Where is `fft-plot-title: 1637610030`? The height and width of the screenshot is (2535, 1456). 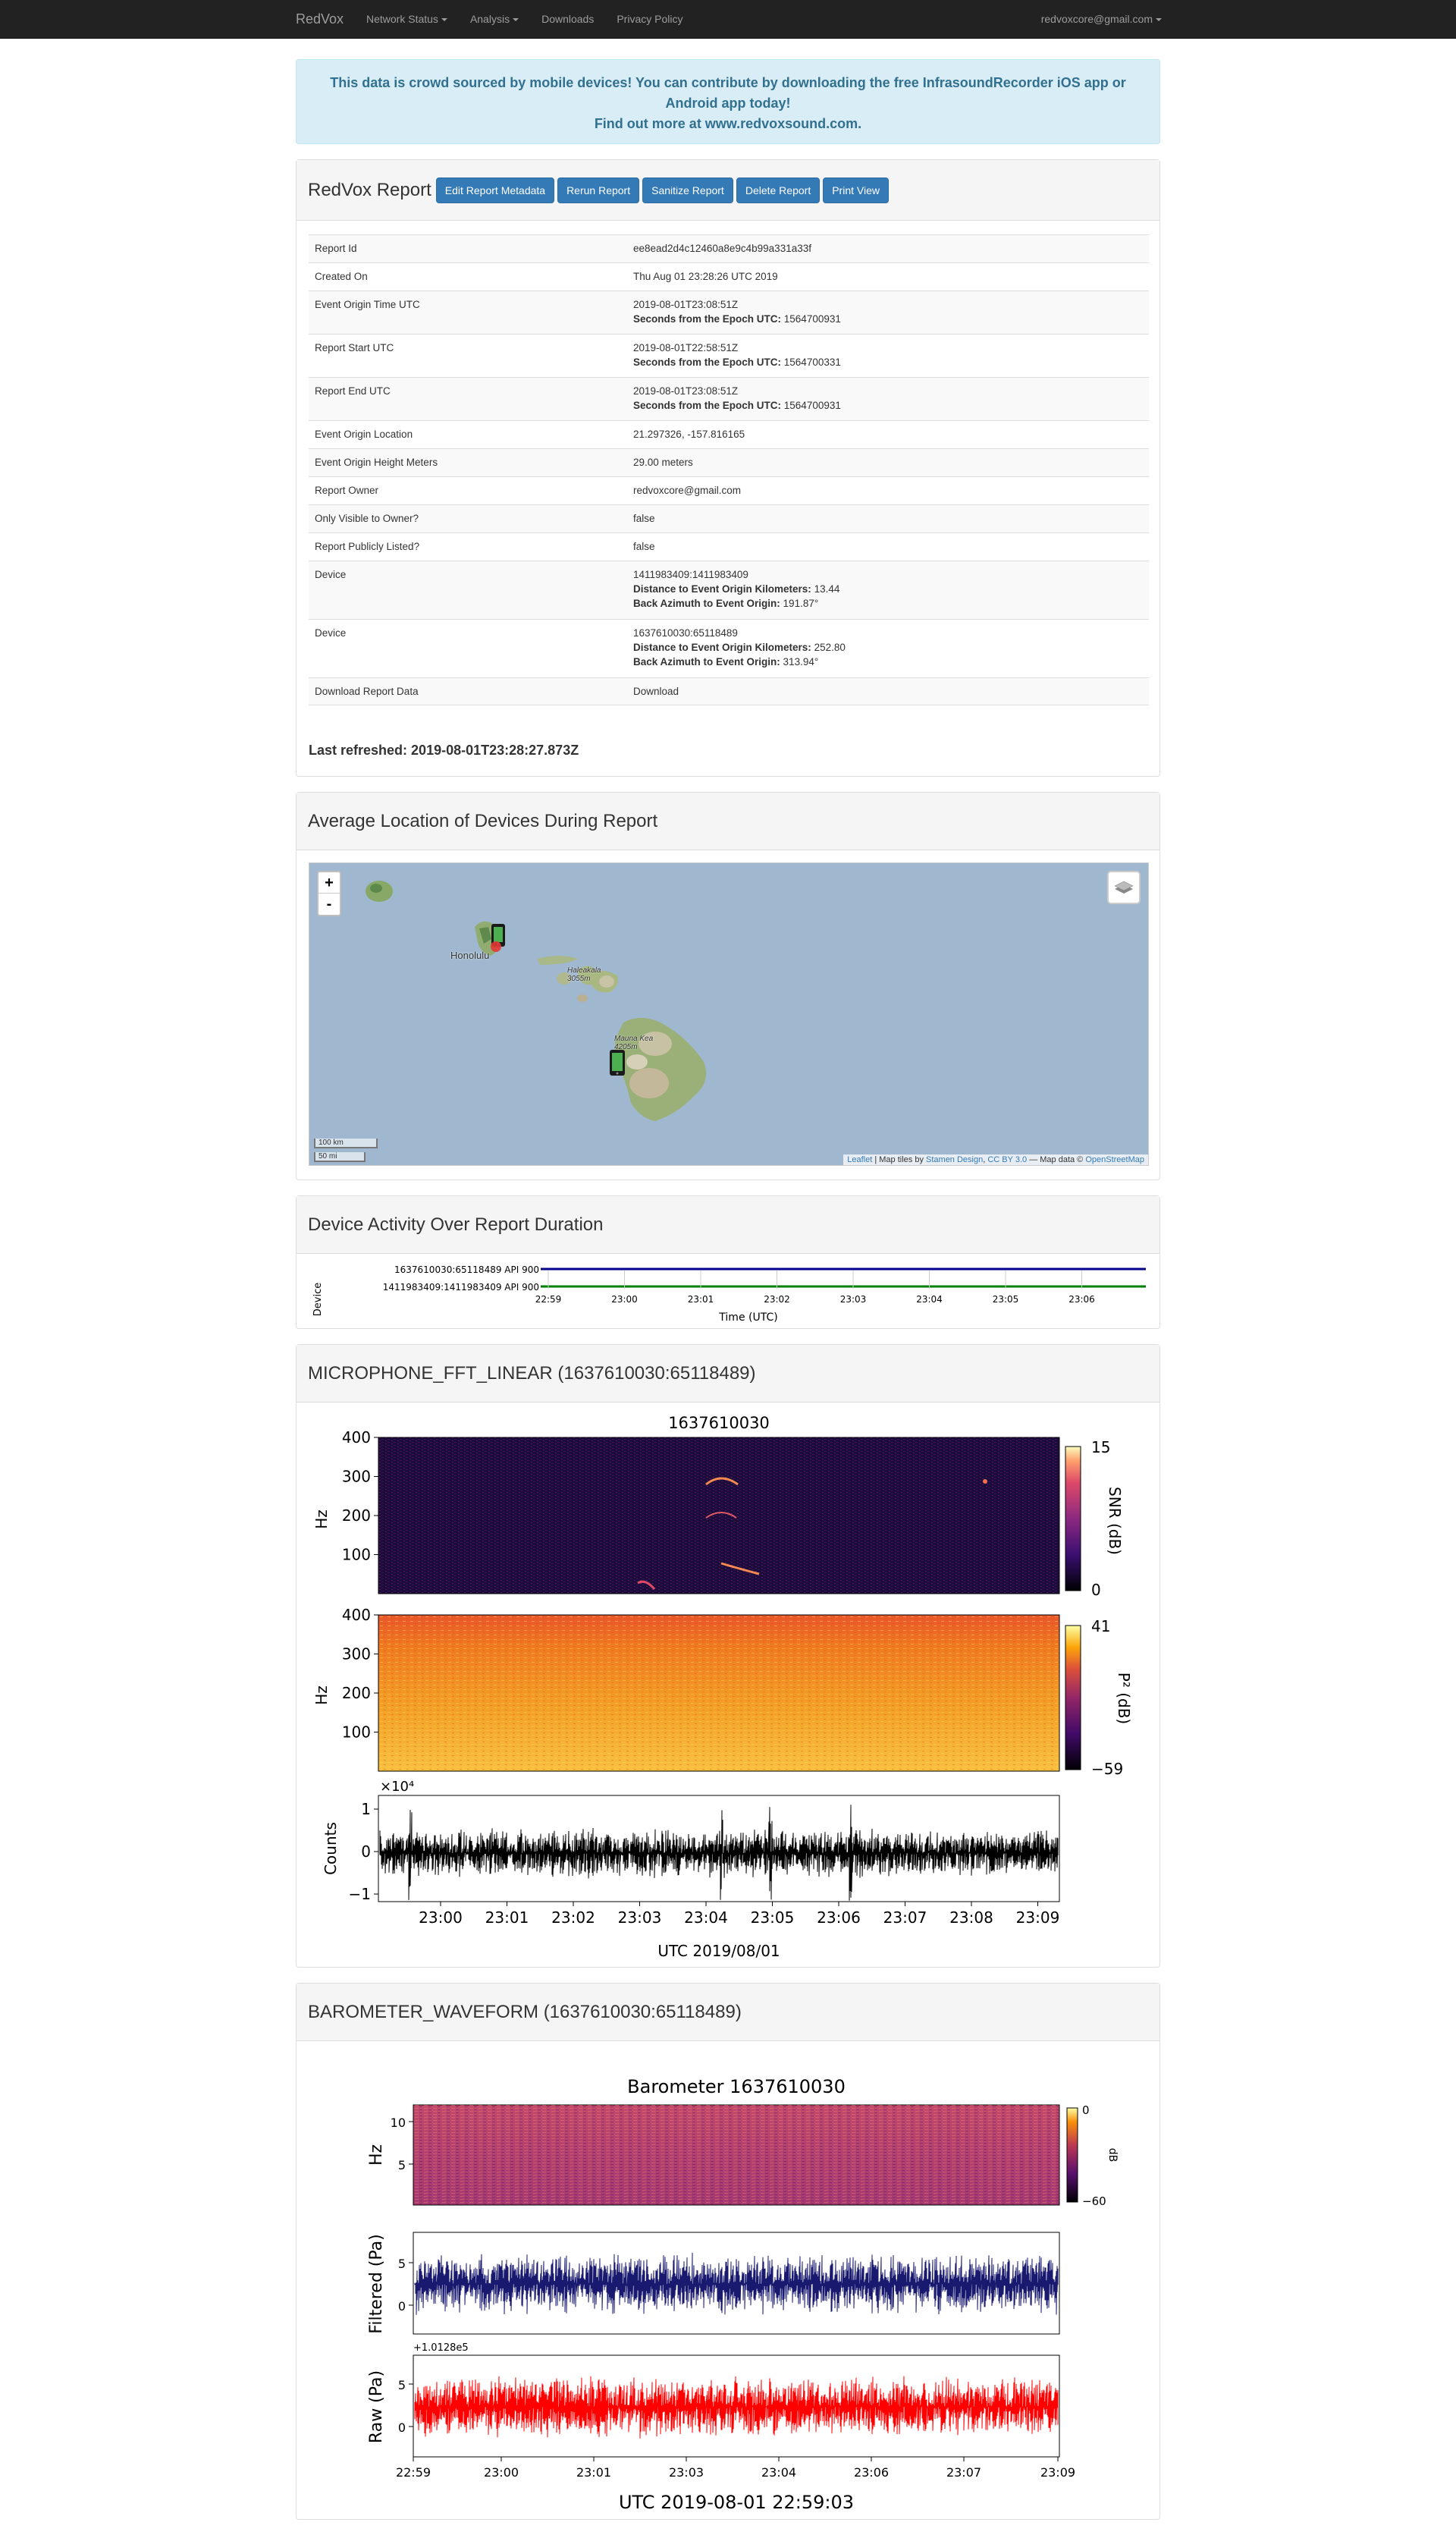 fft-plot-title: 1637610030 is located at coordinates (719, 1423).